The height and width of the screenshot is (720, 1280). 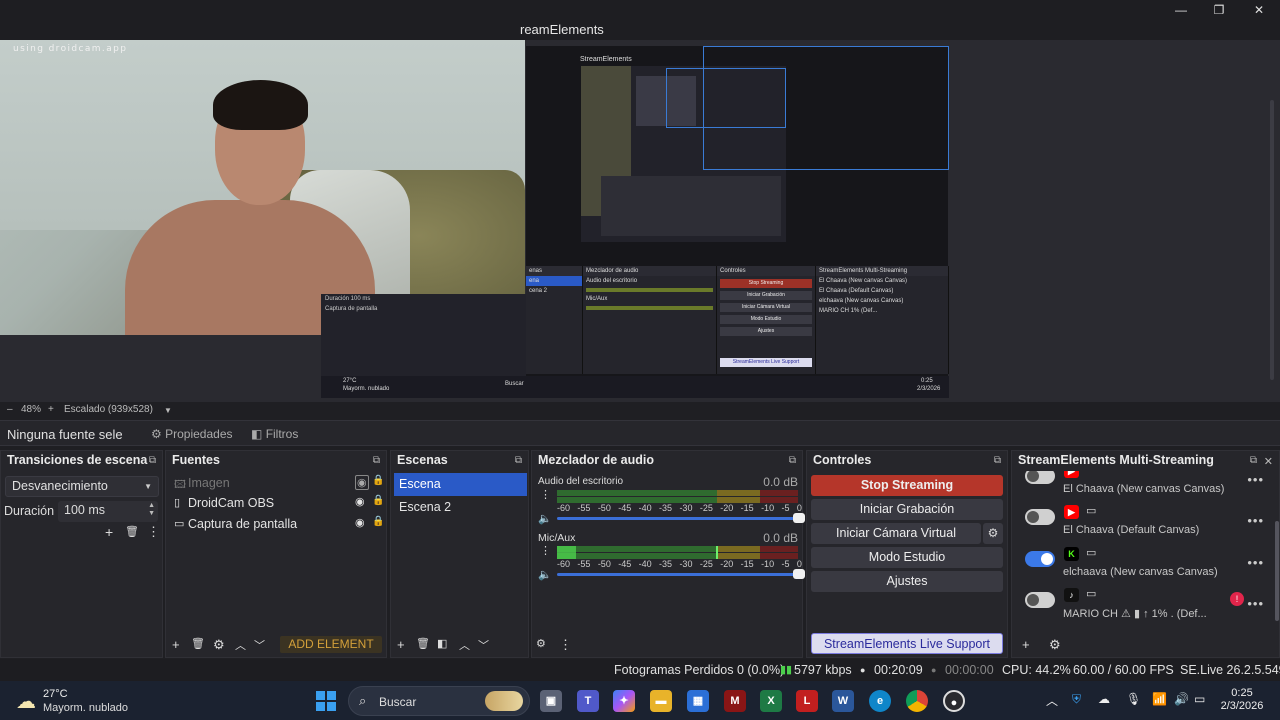 What do you see at coordinates (51, 409) in the screenshot?
I see `zoom-in-button: +` at bounding box center [51, 409].